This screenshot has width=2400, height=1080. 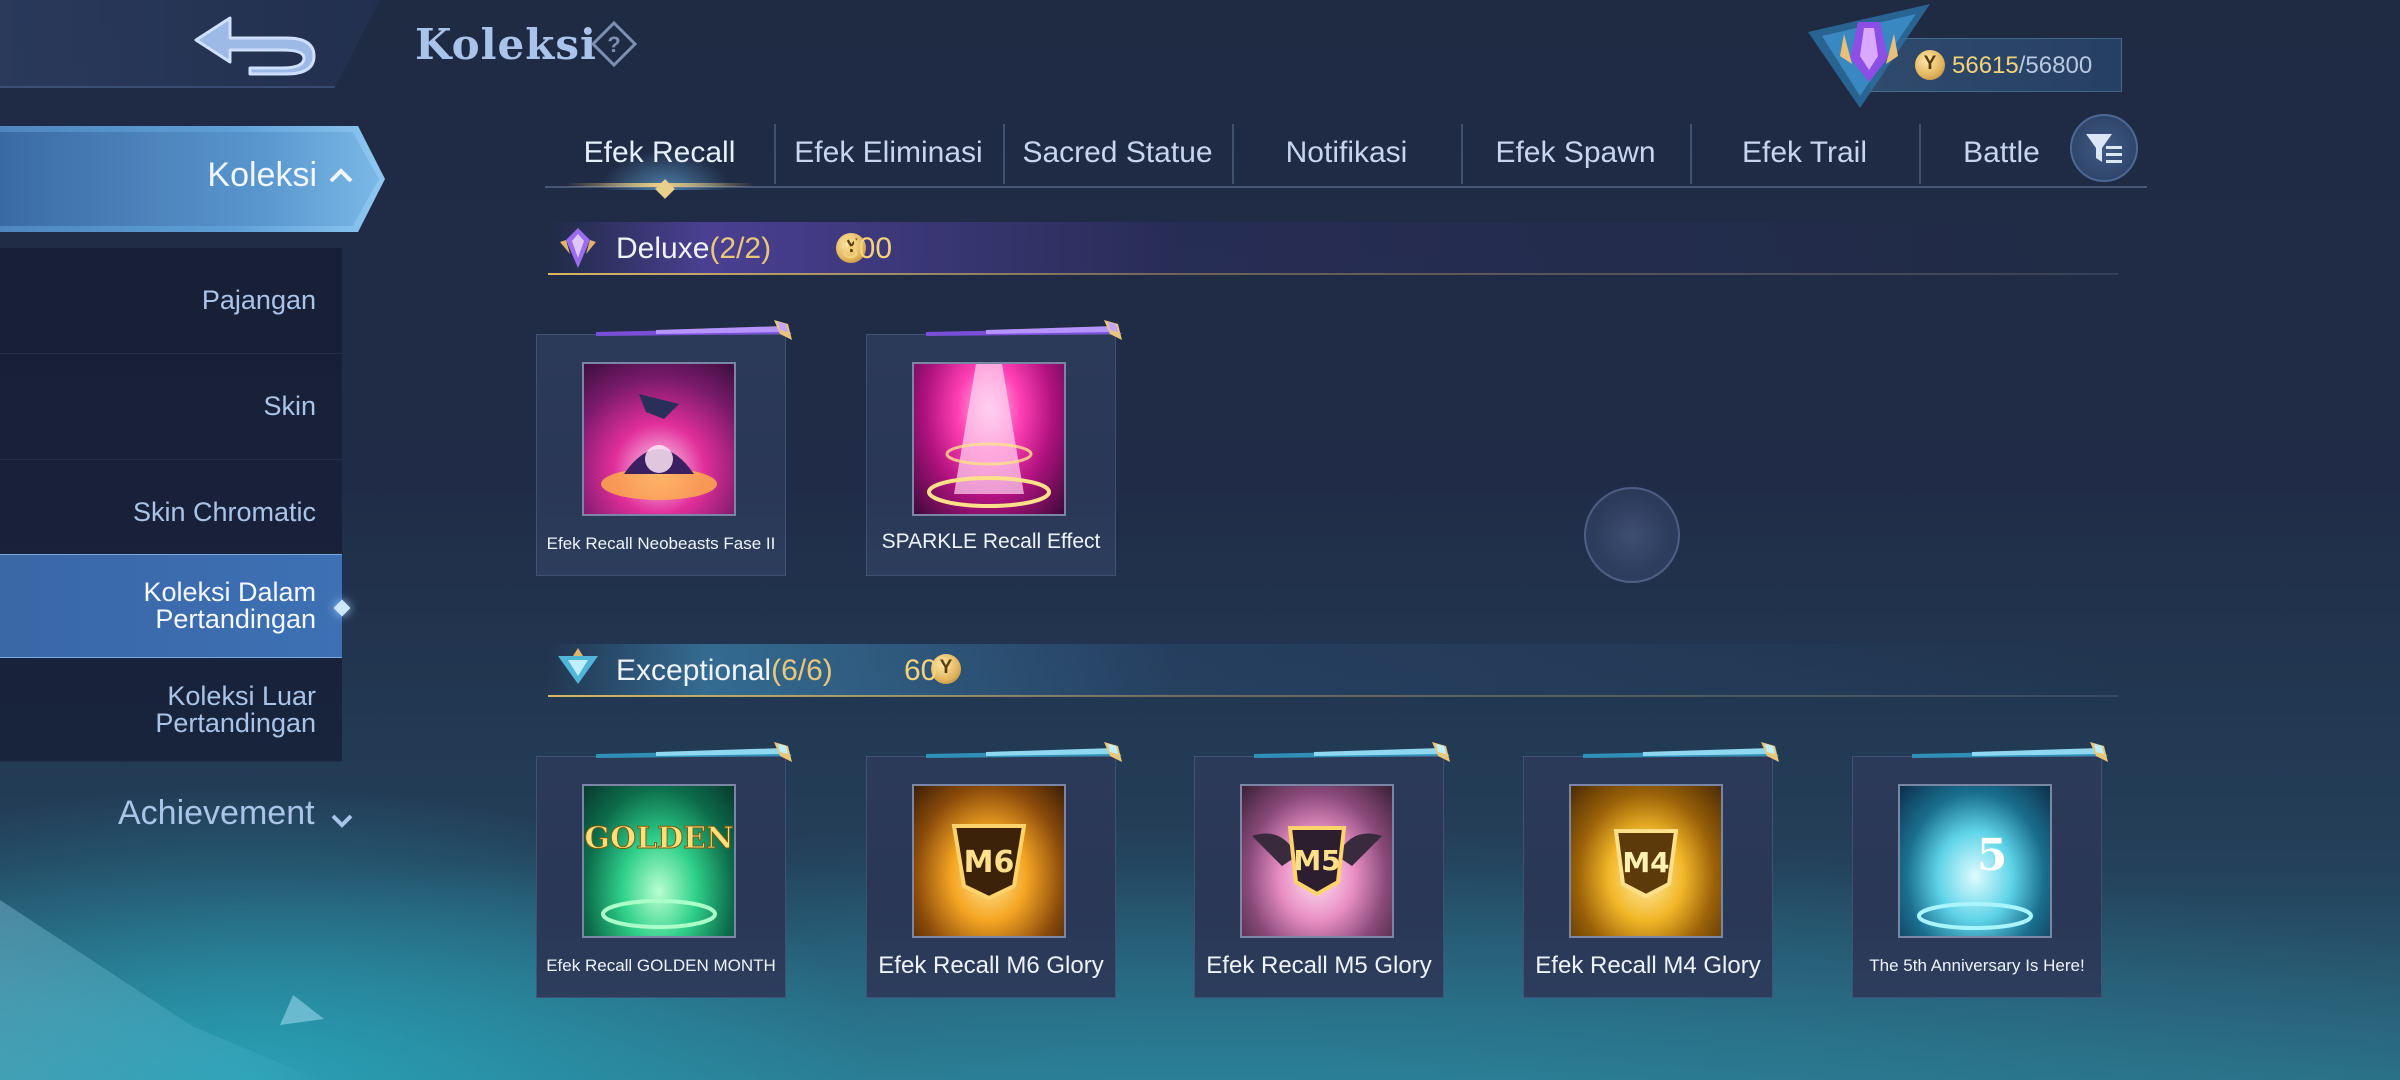 I want to click on m5-glory-art-icon: M5, so click(x=1317, y=861).